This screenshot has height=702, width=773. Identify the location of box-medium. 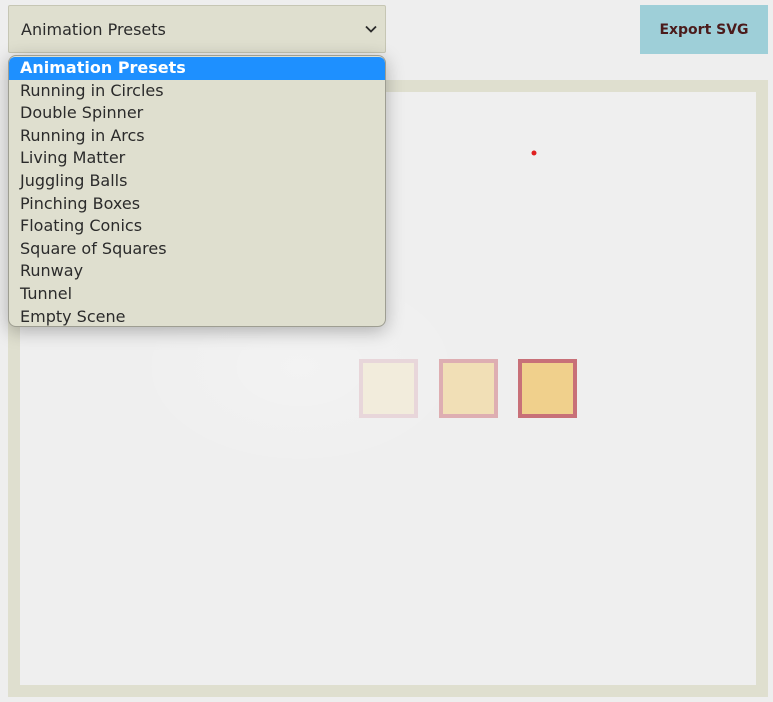
(468, 388).